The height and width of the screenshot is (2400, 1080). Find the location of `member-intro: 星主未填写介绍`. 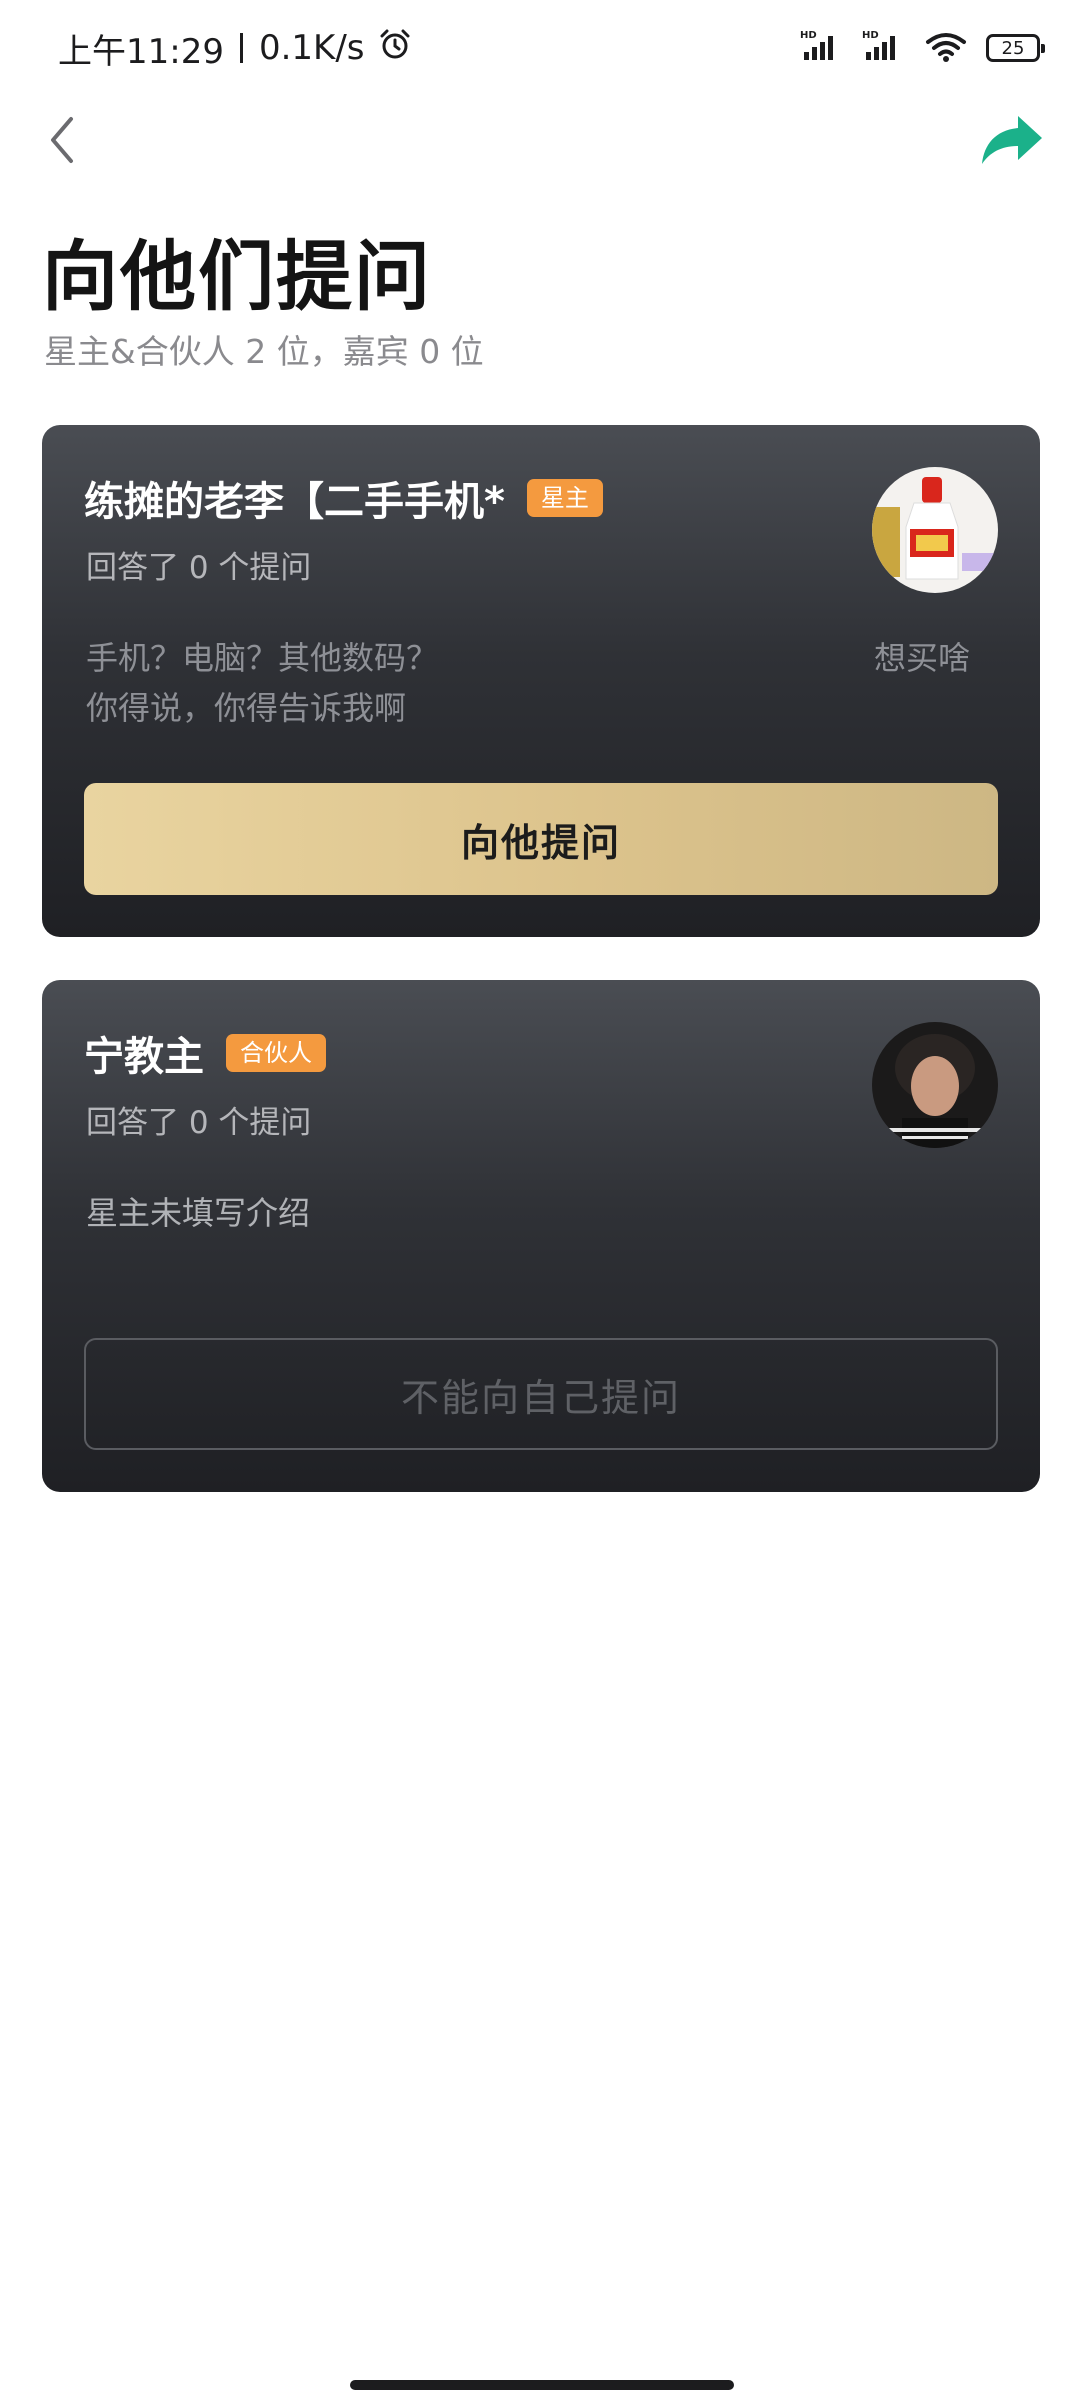

member-intro: 星主未填写介绍 is located at coordinates (198, 1213).